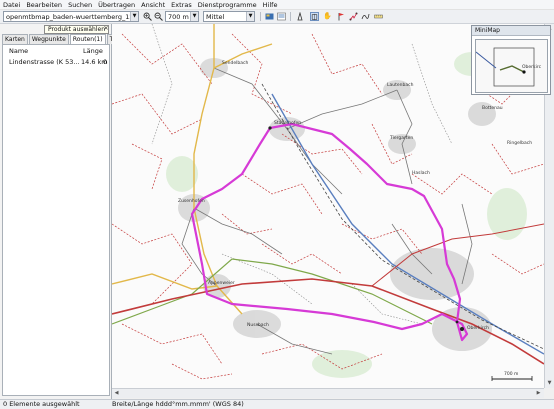 The width and height of the screenshot is (554, 409). Describe the element at coordinates (478, 328) in the screenshot. I see `map-label: Oberkirch` at that location.